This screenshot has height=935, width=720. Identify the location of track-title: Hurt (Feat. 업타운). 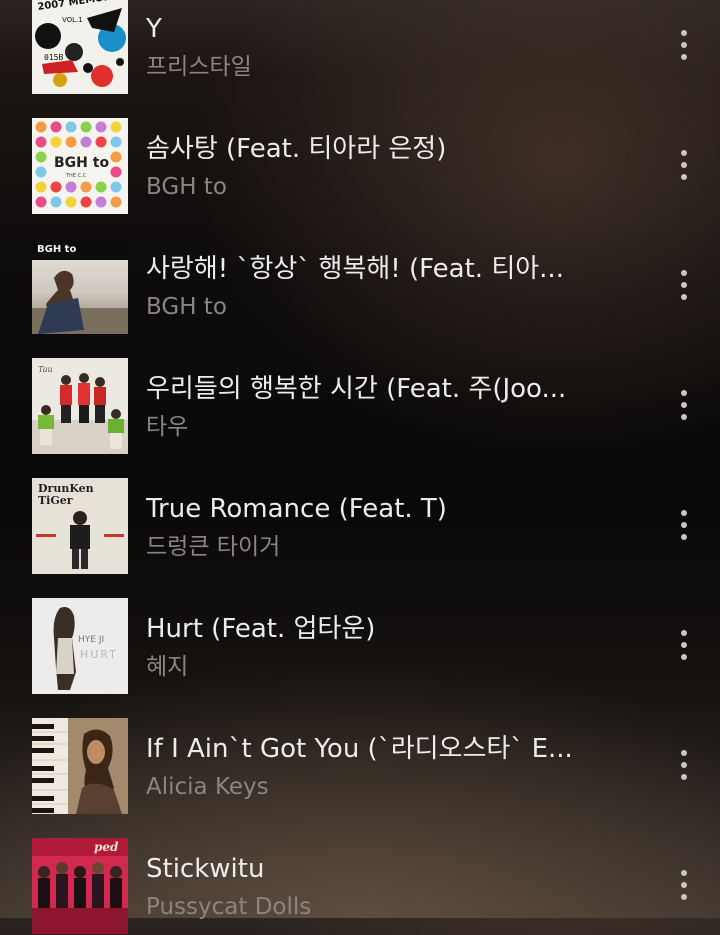
(261, 629).